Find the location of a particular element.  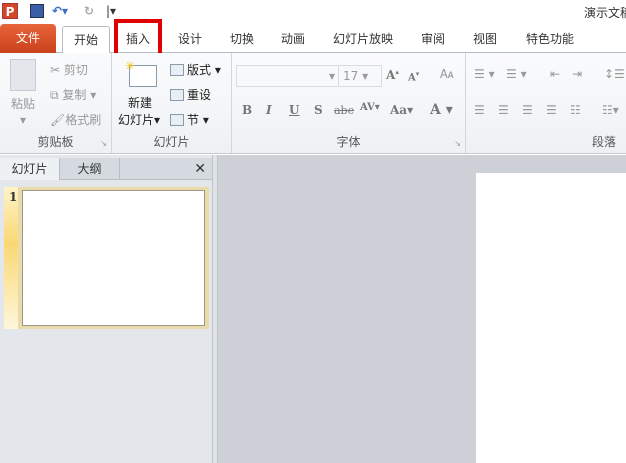

customize-toolbar-icon: |▾ is located at coordinates (111, 11).